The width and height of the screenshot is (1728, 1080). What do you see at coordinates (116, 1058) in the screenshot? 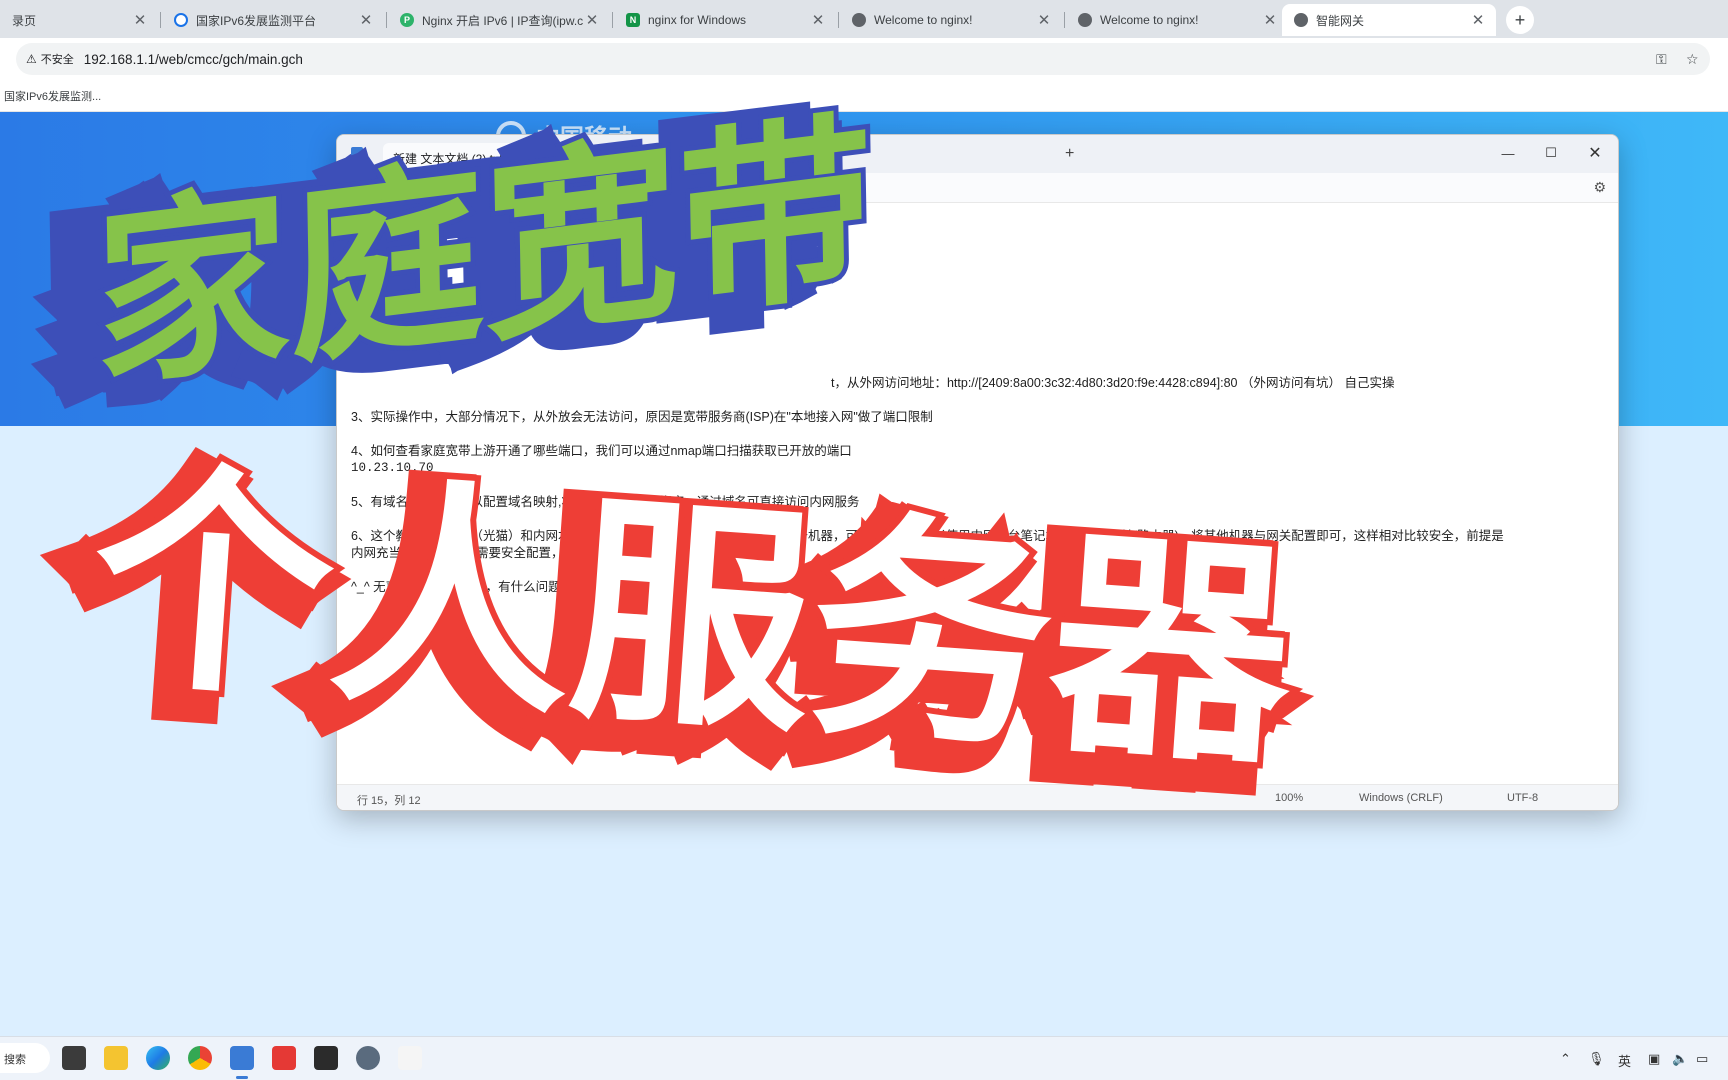
I see `file-explorer-icon` at bounding box center [116, 1058].